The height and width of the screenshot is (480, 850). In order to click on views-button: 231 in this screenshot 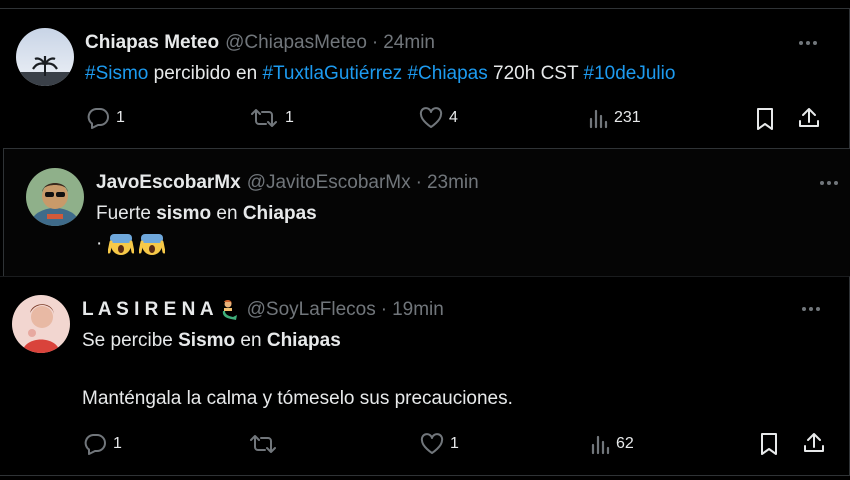, I will do `click(614, 118)`.